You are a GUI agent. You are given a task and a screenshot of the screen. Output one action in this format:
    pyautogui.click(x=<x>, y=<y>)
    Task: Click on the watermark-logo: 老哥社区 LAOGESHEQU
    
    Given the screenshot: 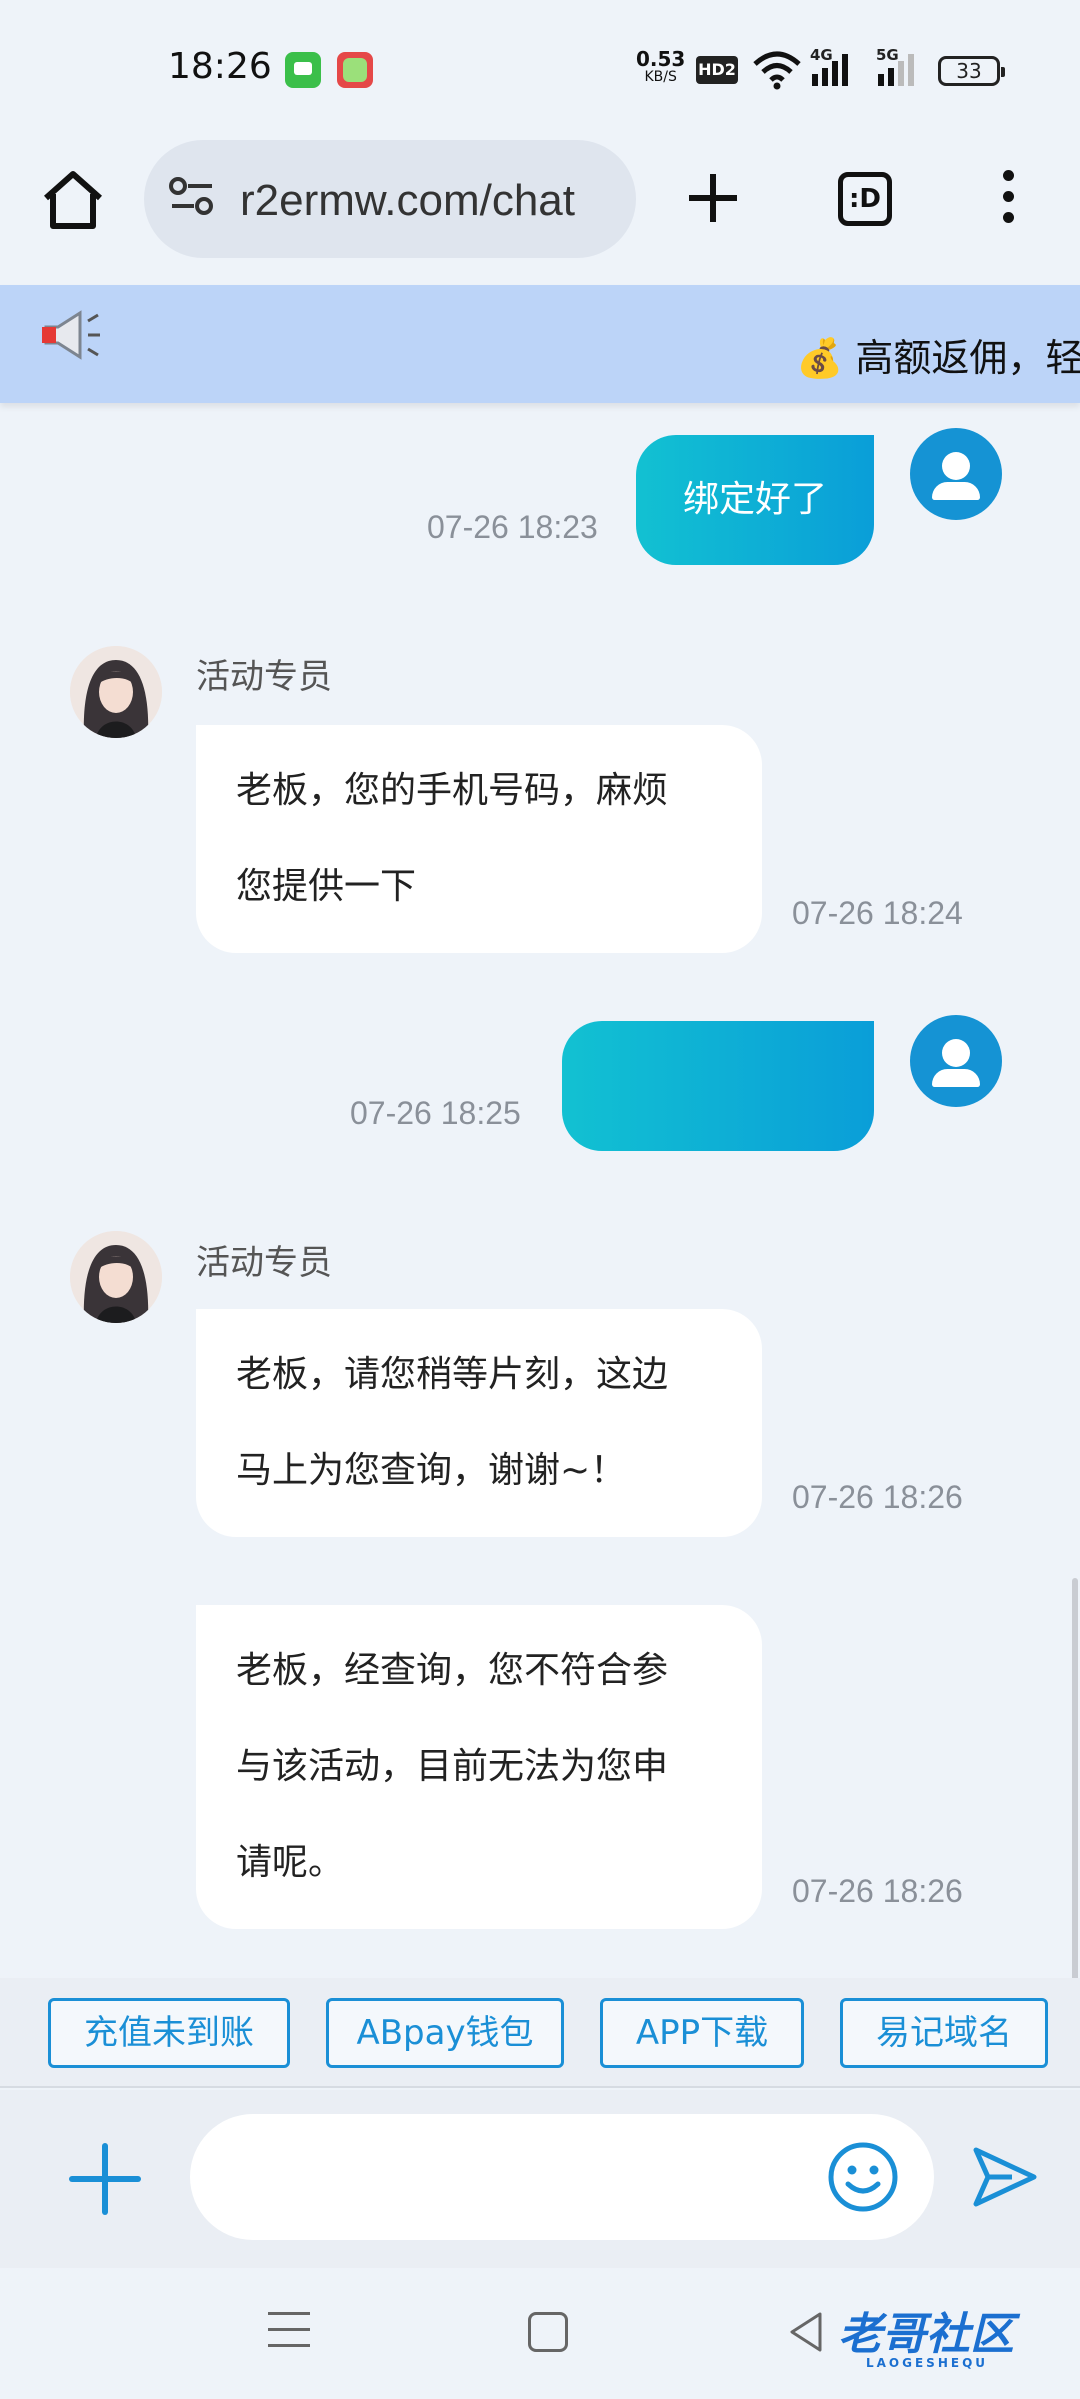 What is the action you would take?
    pyautogui.click(x=926, y=2334)
    